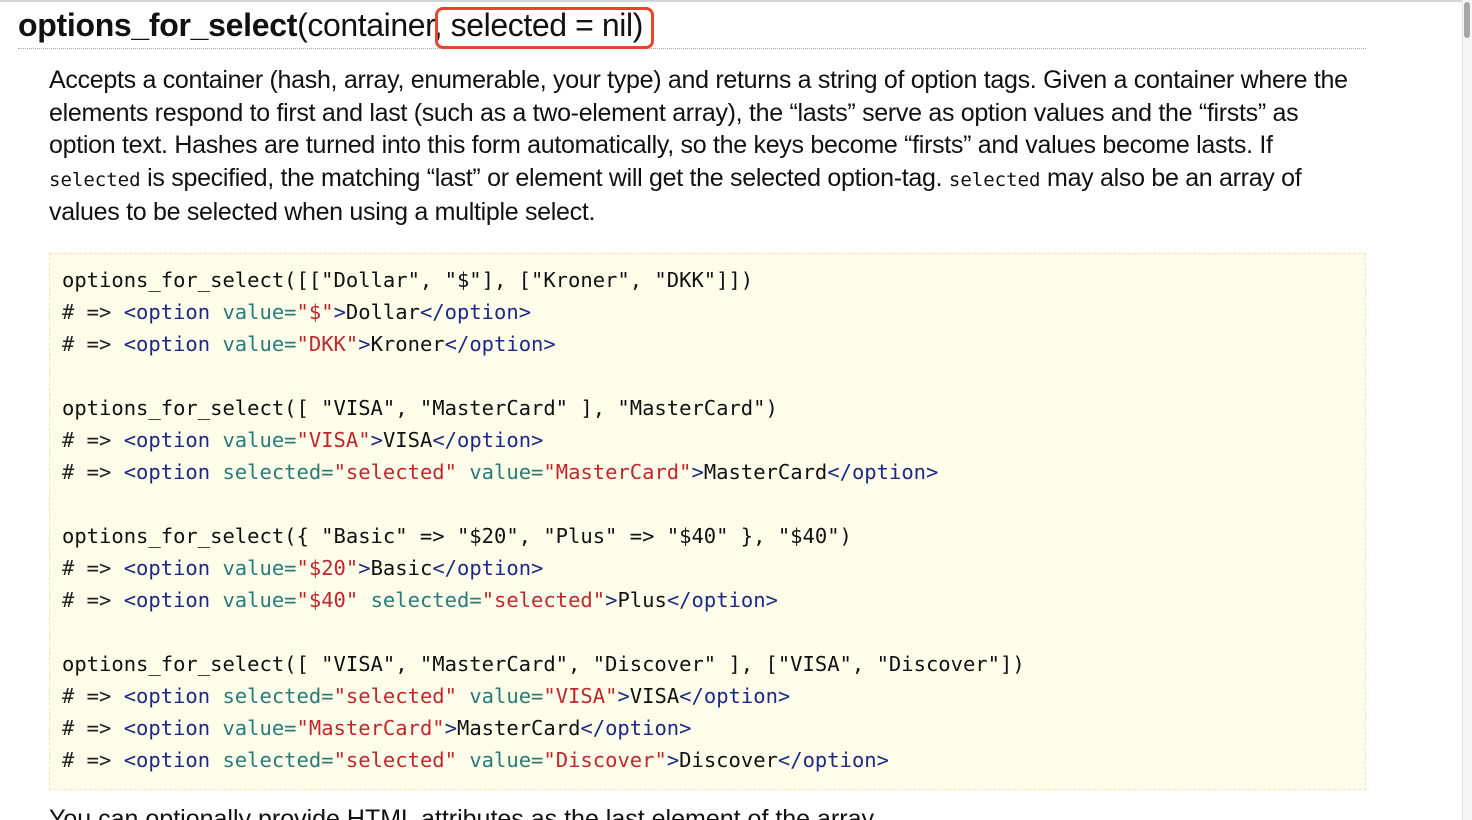  What do you see at coordinates (713, 312) in the screenshot?
I see `code-line: # => <option value="$">Dollar</option>` at bounding box center [713, 312].